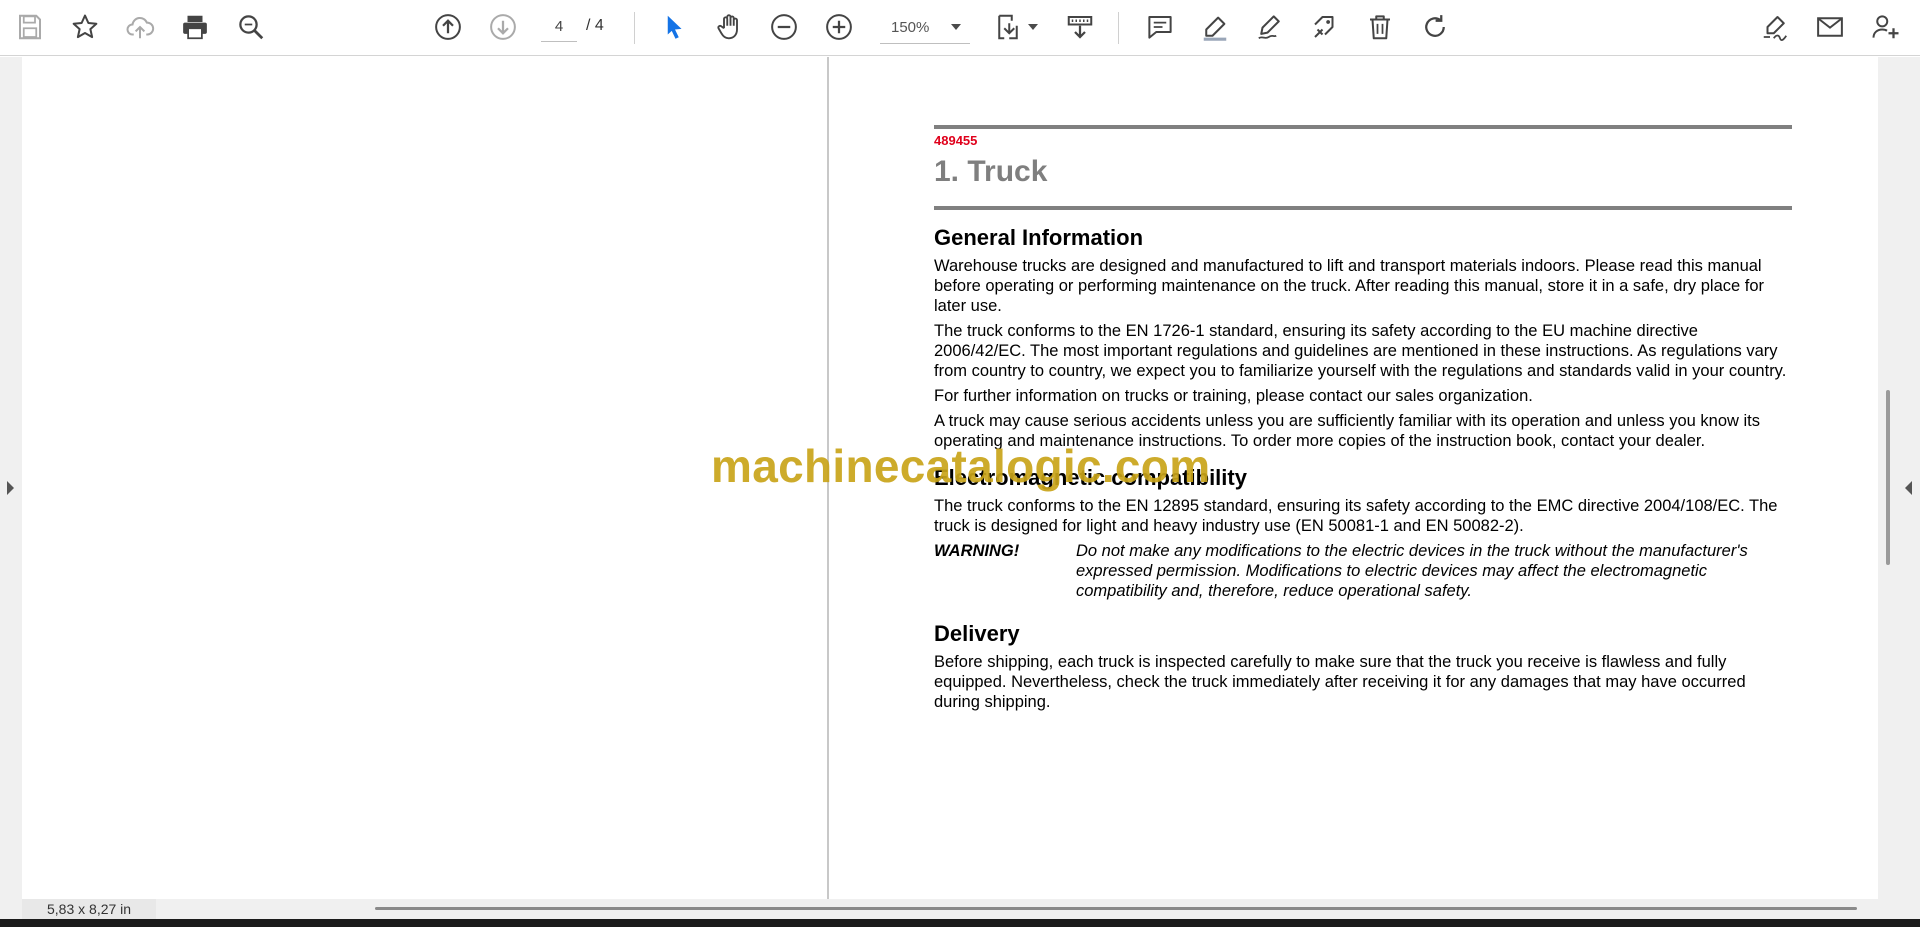 This screenshot has width=1920, height=927. I want to click on section-heading: Delivery, so click(977, 633).